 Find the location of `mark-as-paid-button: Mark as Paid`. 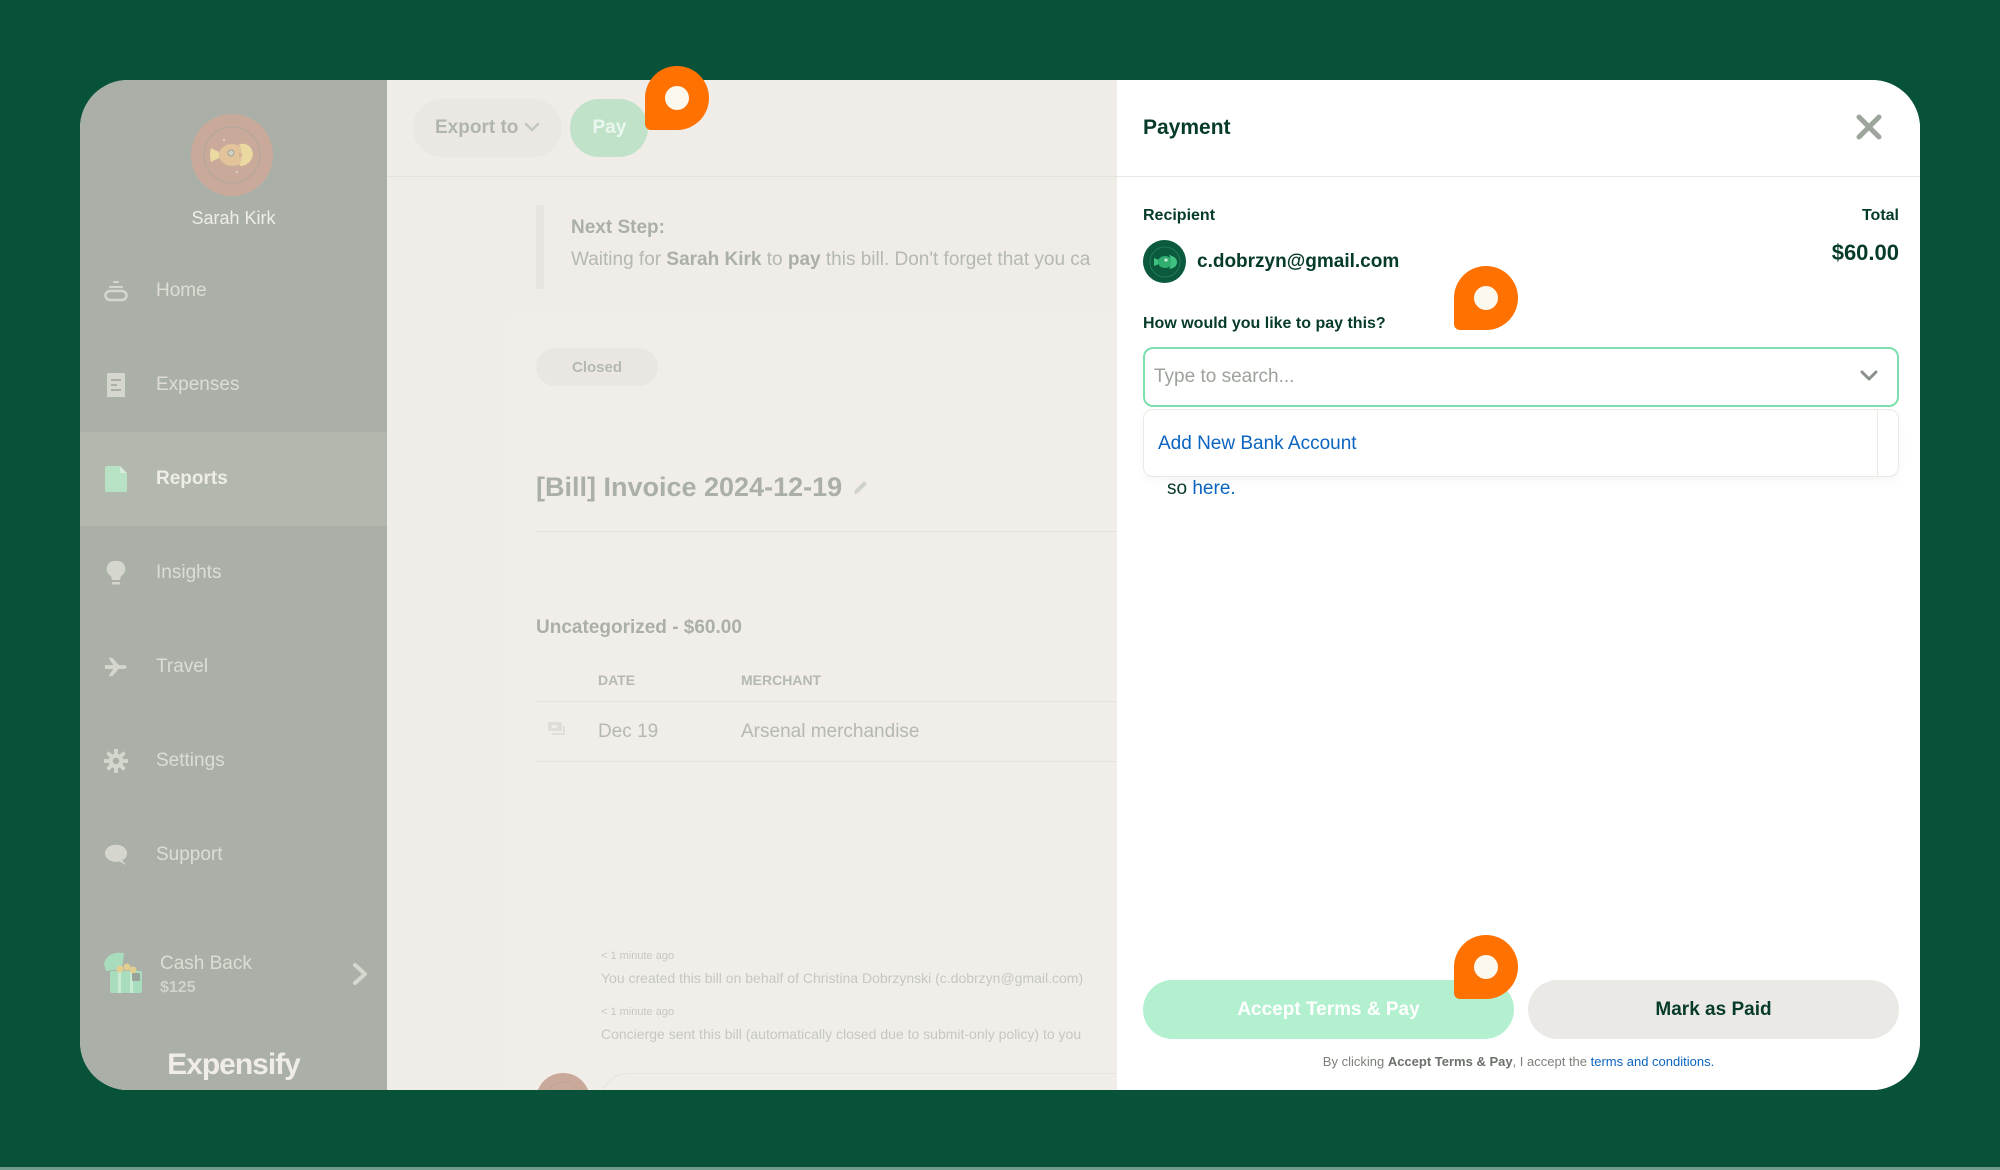

mark-as-paid-button: Mark as Paid is located at coordinates (1713, 1009).